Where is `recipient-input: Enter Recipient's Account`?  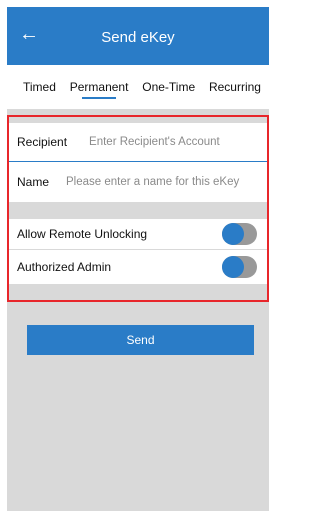
recipient-input: Enter Recipient's Account is located at coordinates (154, 142).